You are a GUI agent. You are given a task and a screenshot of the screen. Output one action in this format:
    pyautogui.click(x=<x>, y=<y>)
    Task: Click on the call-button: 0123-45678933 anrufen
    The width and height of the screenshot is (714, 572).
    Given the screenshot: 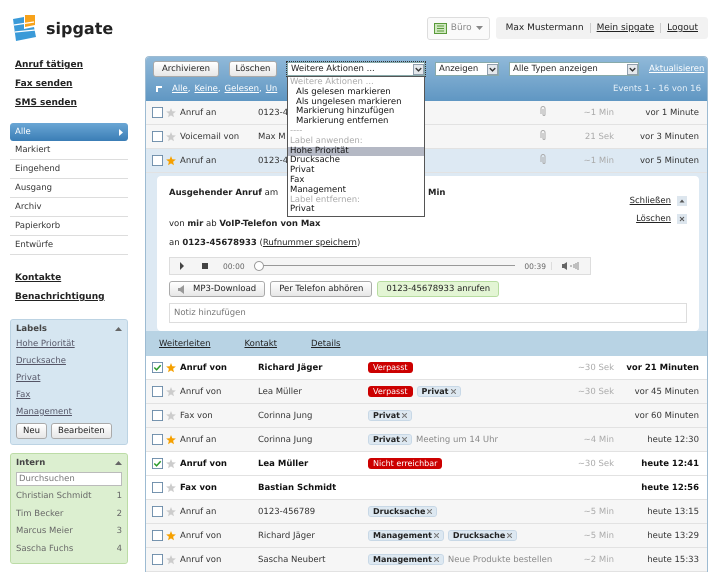 What is the action you would take?
    pyautogui.click(x=438, y=289)
    